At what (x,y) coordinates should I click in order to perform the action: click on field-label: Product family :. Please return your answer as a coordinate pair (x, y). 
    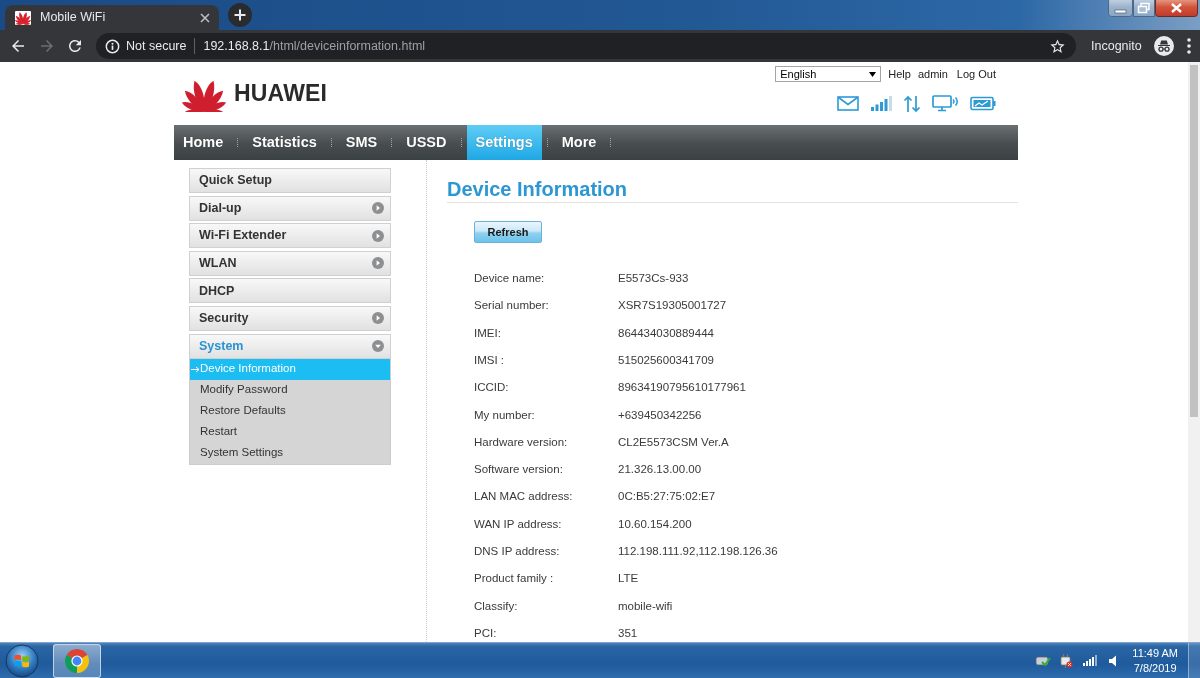
    Looking at the image, I should click on (514, 579).